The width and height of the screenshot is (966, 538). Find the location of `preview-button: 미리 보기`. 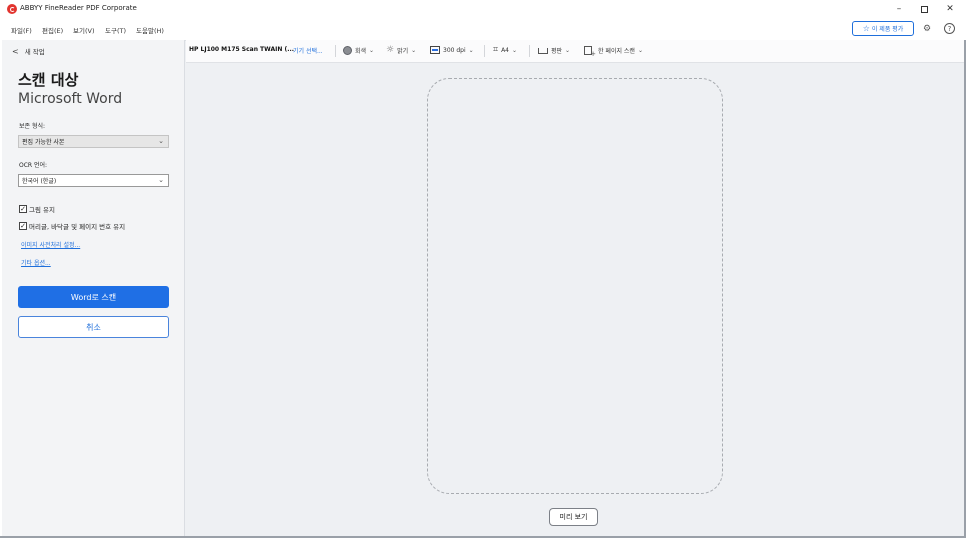

preview-button: 미리 보기 is located at coordinates (573, 517).